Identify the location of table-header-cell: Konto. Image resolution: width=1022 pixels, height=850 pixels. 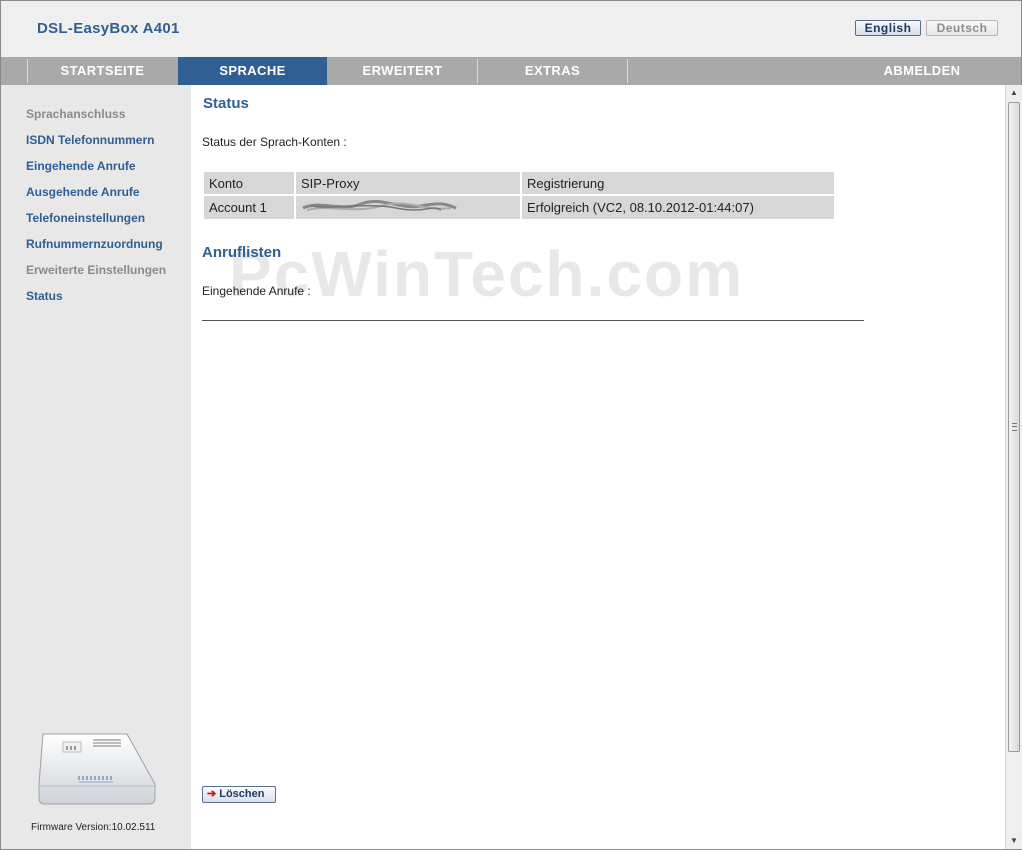
(249, 183).